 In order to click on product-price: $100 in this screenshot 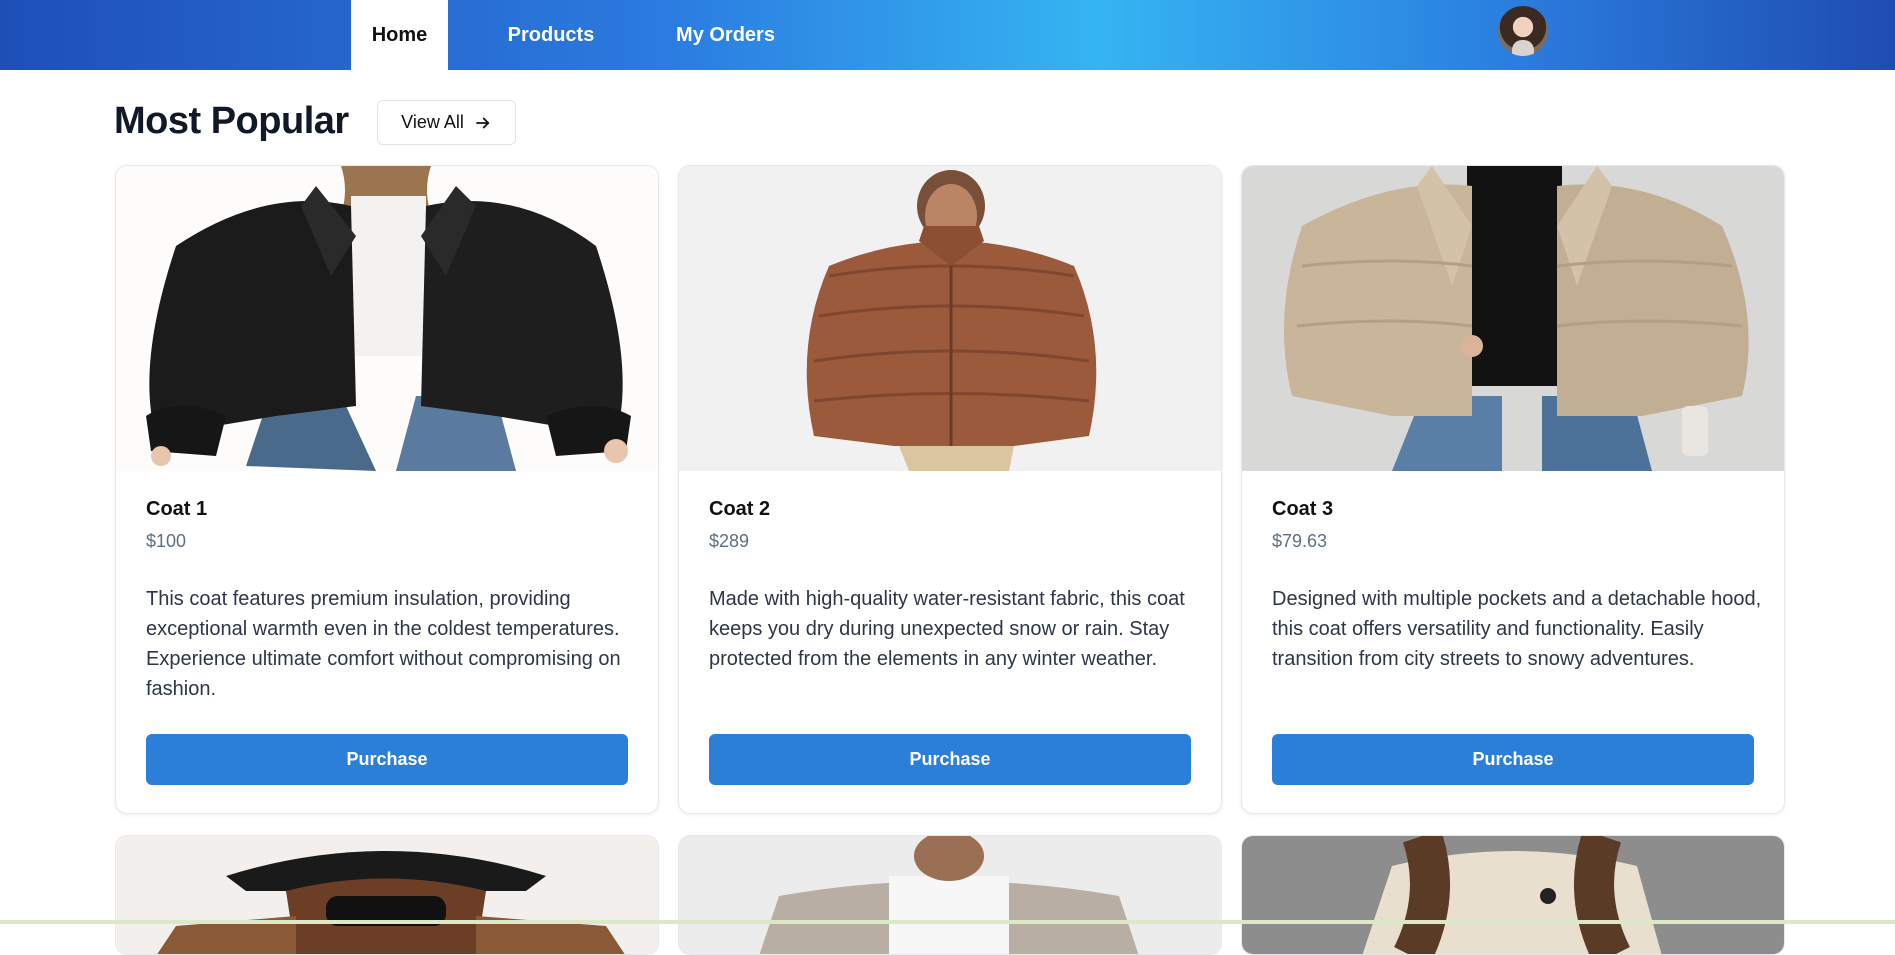, I will do `click(166, 541)`.